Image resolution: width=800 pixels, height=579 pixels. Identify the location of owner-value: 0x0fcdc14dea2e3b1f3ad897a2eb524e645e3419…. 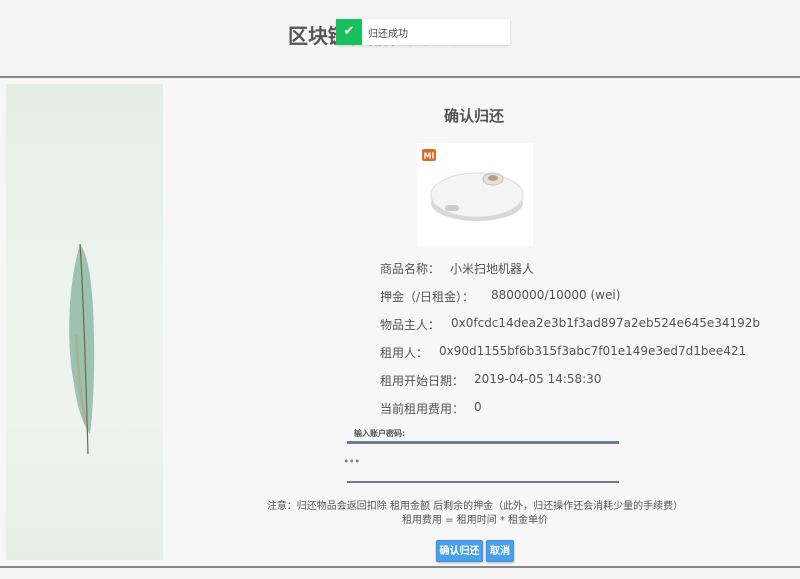
(606, 323).